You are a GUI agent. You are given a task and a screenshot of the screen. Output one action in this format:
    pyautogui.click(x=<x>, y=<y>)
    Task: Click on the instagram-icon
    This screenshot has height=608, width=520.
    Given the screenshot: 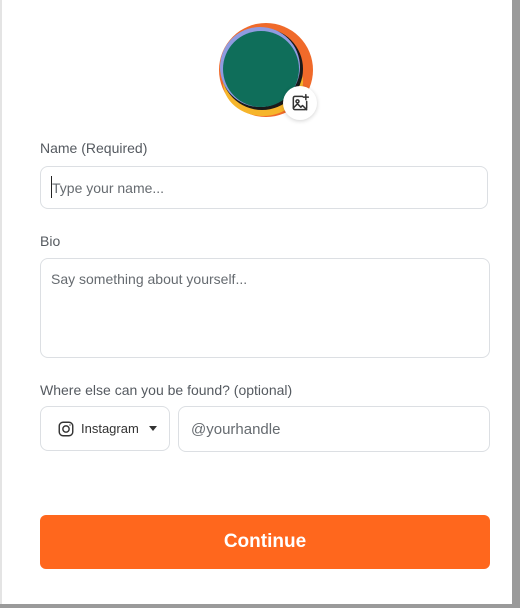 What is the action you would take?
    pyautogui.click(x=66, y=429)
    